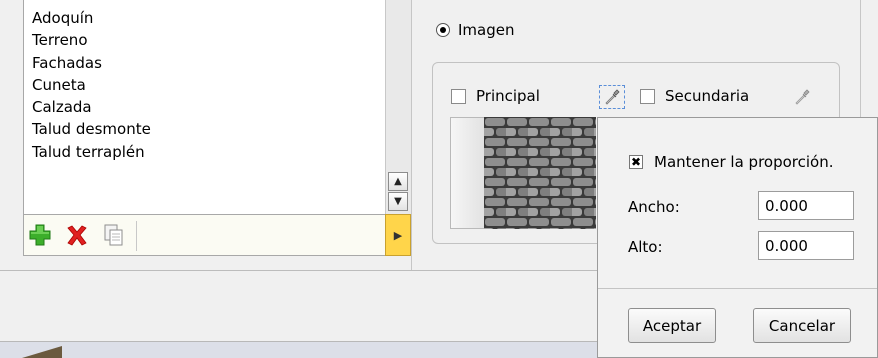  What do you see at coordinates (91, 129) in the screenshot?
I see `list-item: Talud desmonte` at bounding box center [91, 129].